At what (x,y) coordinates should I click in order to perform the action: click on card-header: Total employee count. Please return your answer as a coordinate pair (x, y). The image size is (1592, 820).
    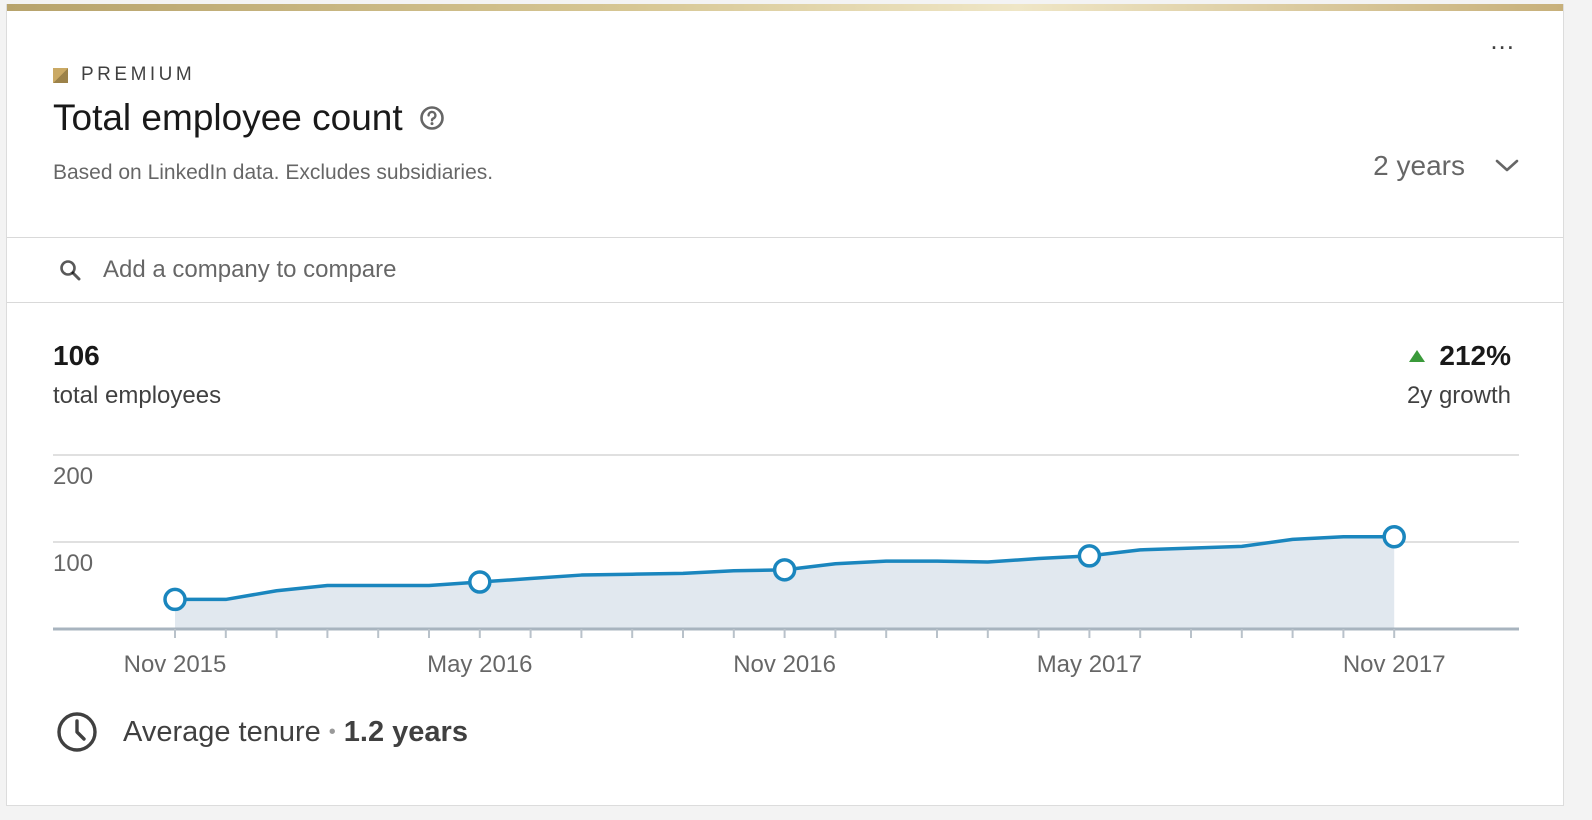
    Looking at the image, I should click on (249, 118).